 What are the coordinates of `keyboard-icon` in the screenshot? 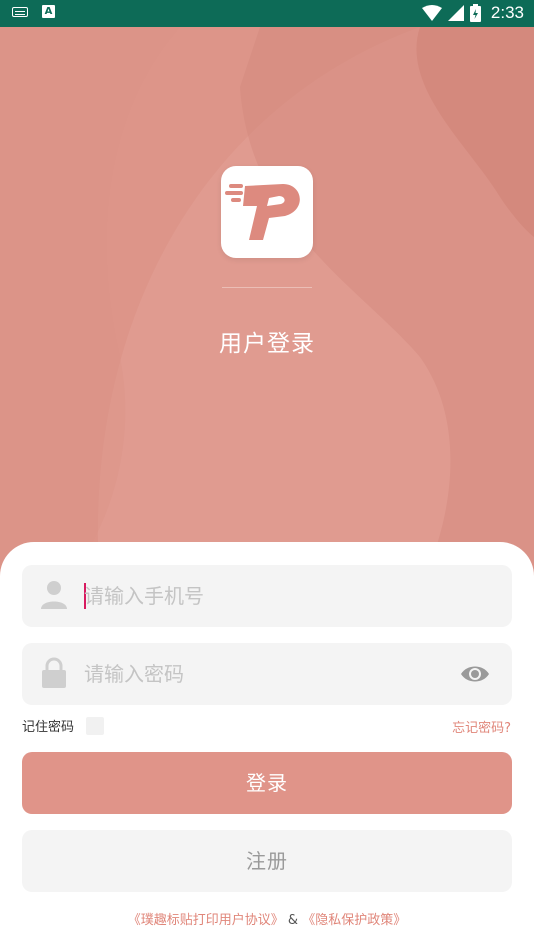 It's located at (20, 11).